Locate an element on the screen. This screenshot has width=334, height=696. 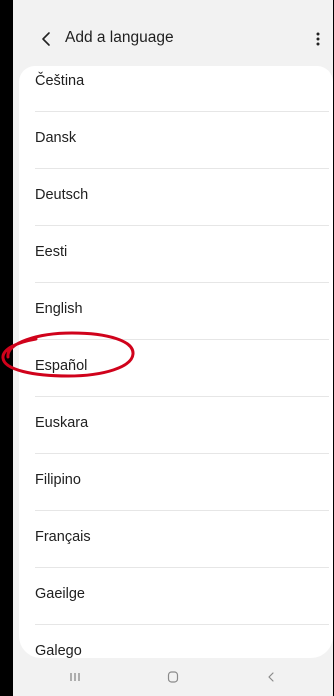
back-icon is located at coordinates (271, 677).